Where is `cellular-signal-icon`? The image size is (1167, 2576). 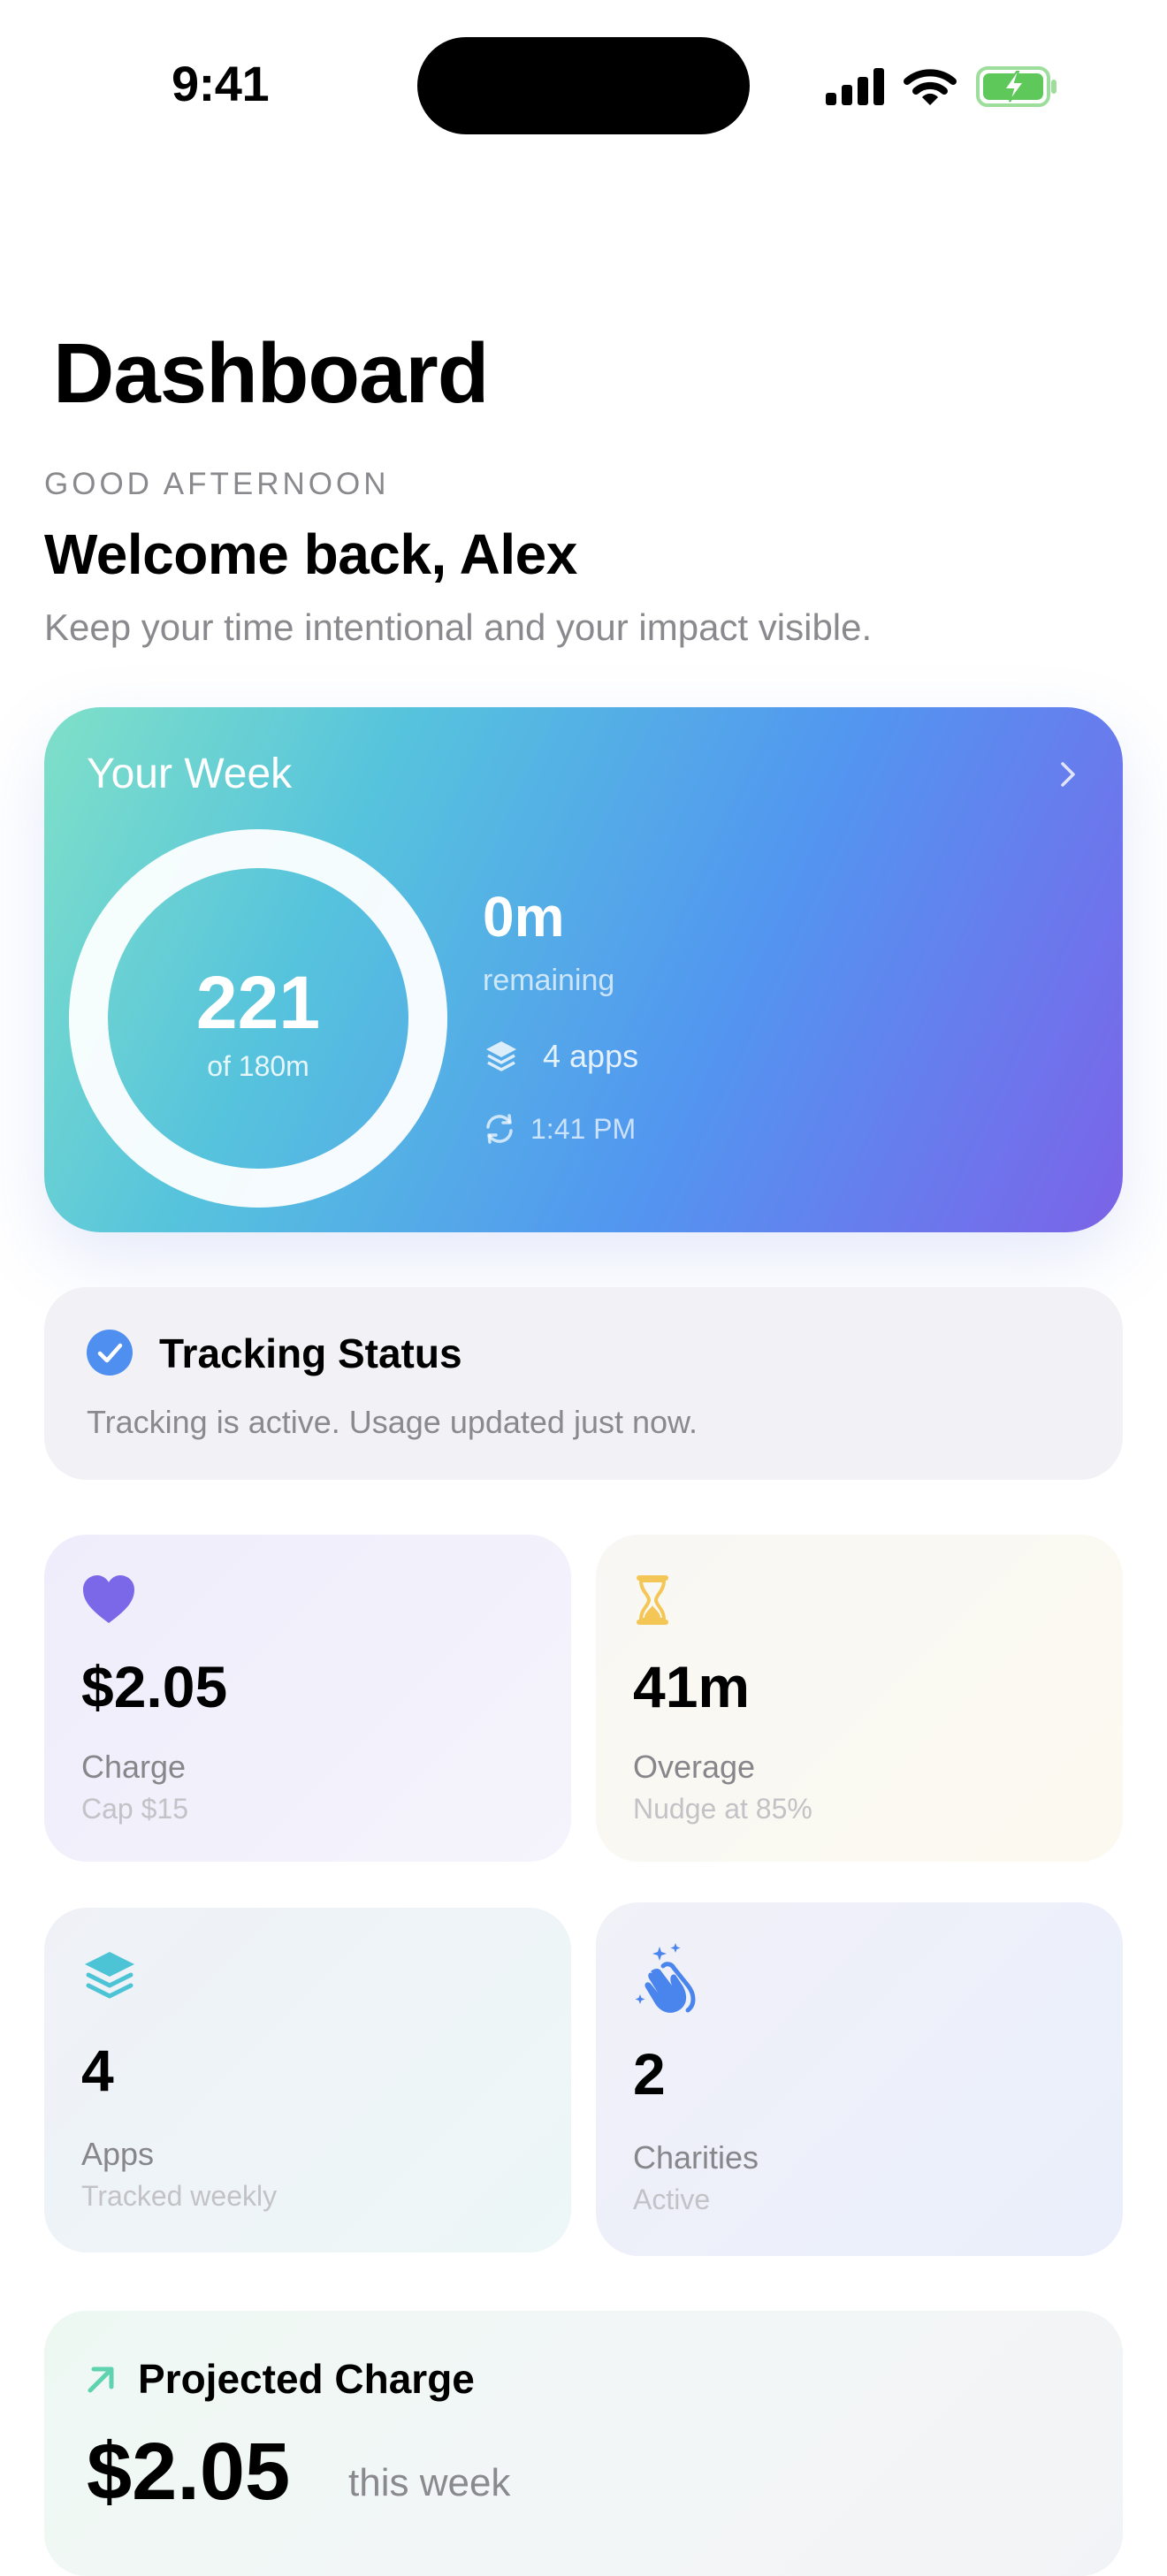
cellular-signal-icon is located at coordinates (855, 86).